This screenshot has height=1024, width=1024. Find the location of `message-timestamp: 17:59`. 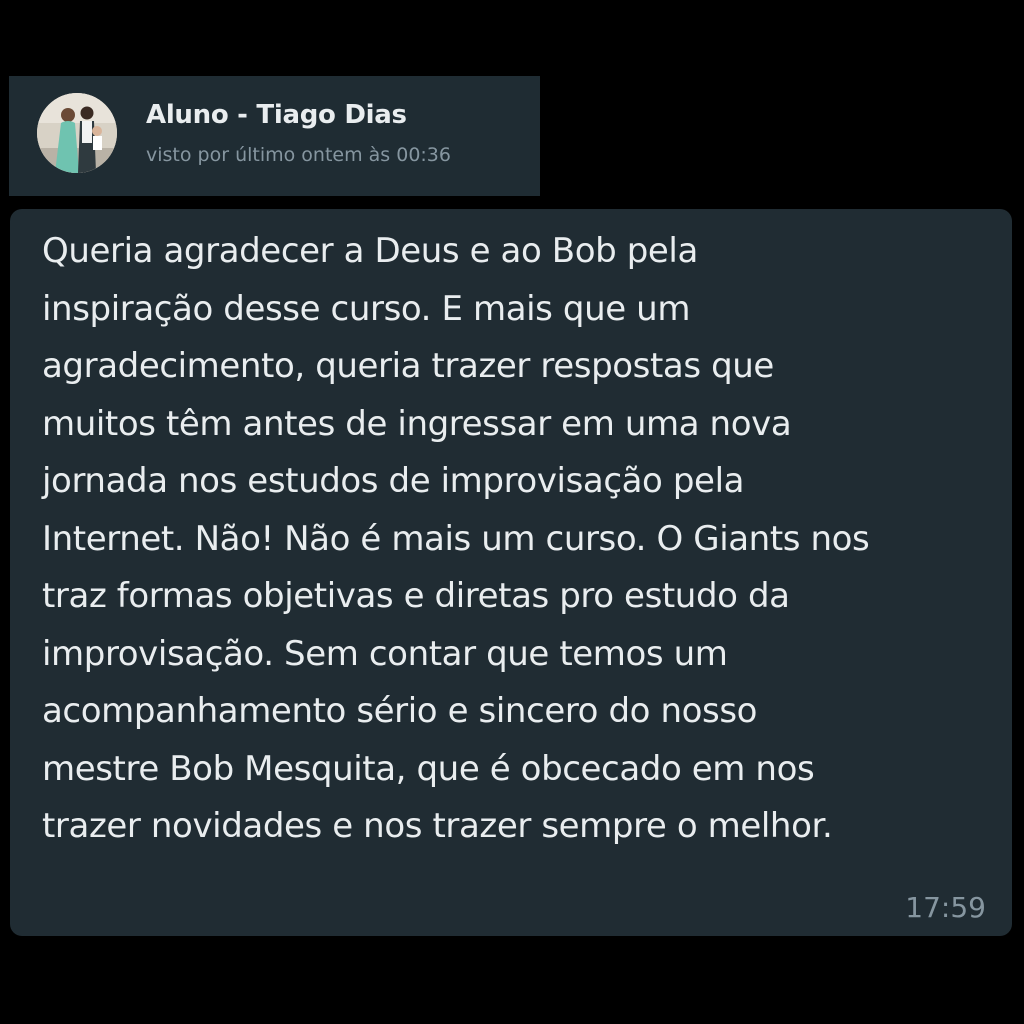

message-timestamp: 17:59 is located at coordinates (945, 907).